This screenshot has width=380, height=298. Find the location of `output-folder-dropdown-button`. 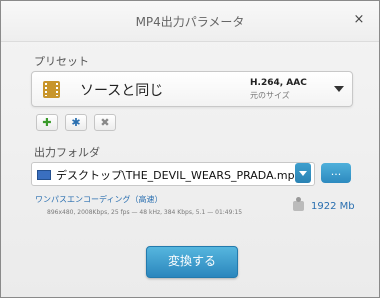

output-folder-dropdown-button is located at coordinates (303, 173).